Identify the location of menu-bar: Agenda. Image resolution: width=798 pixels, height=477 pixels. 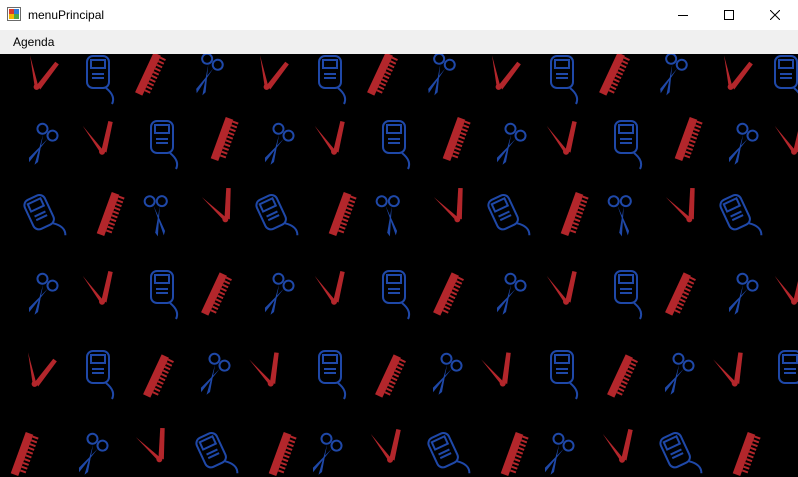
(399, 42).